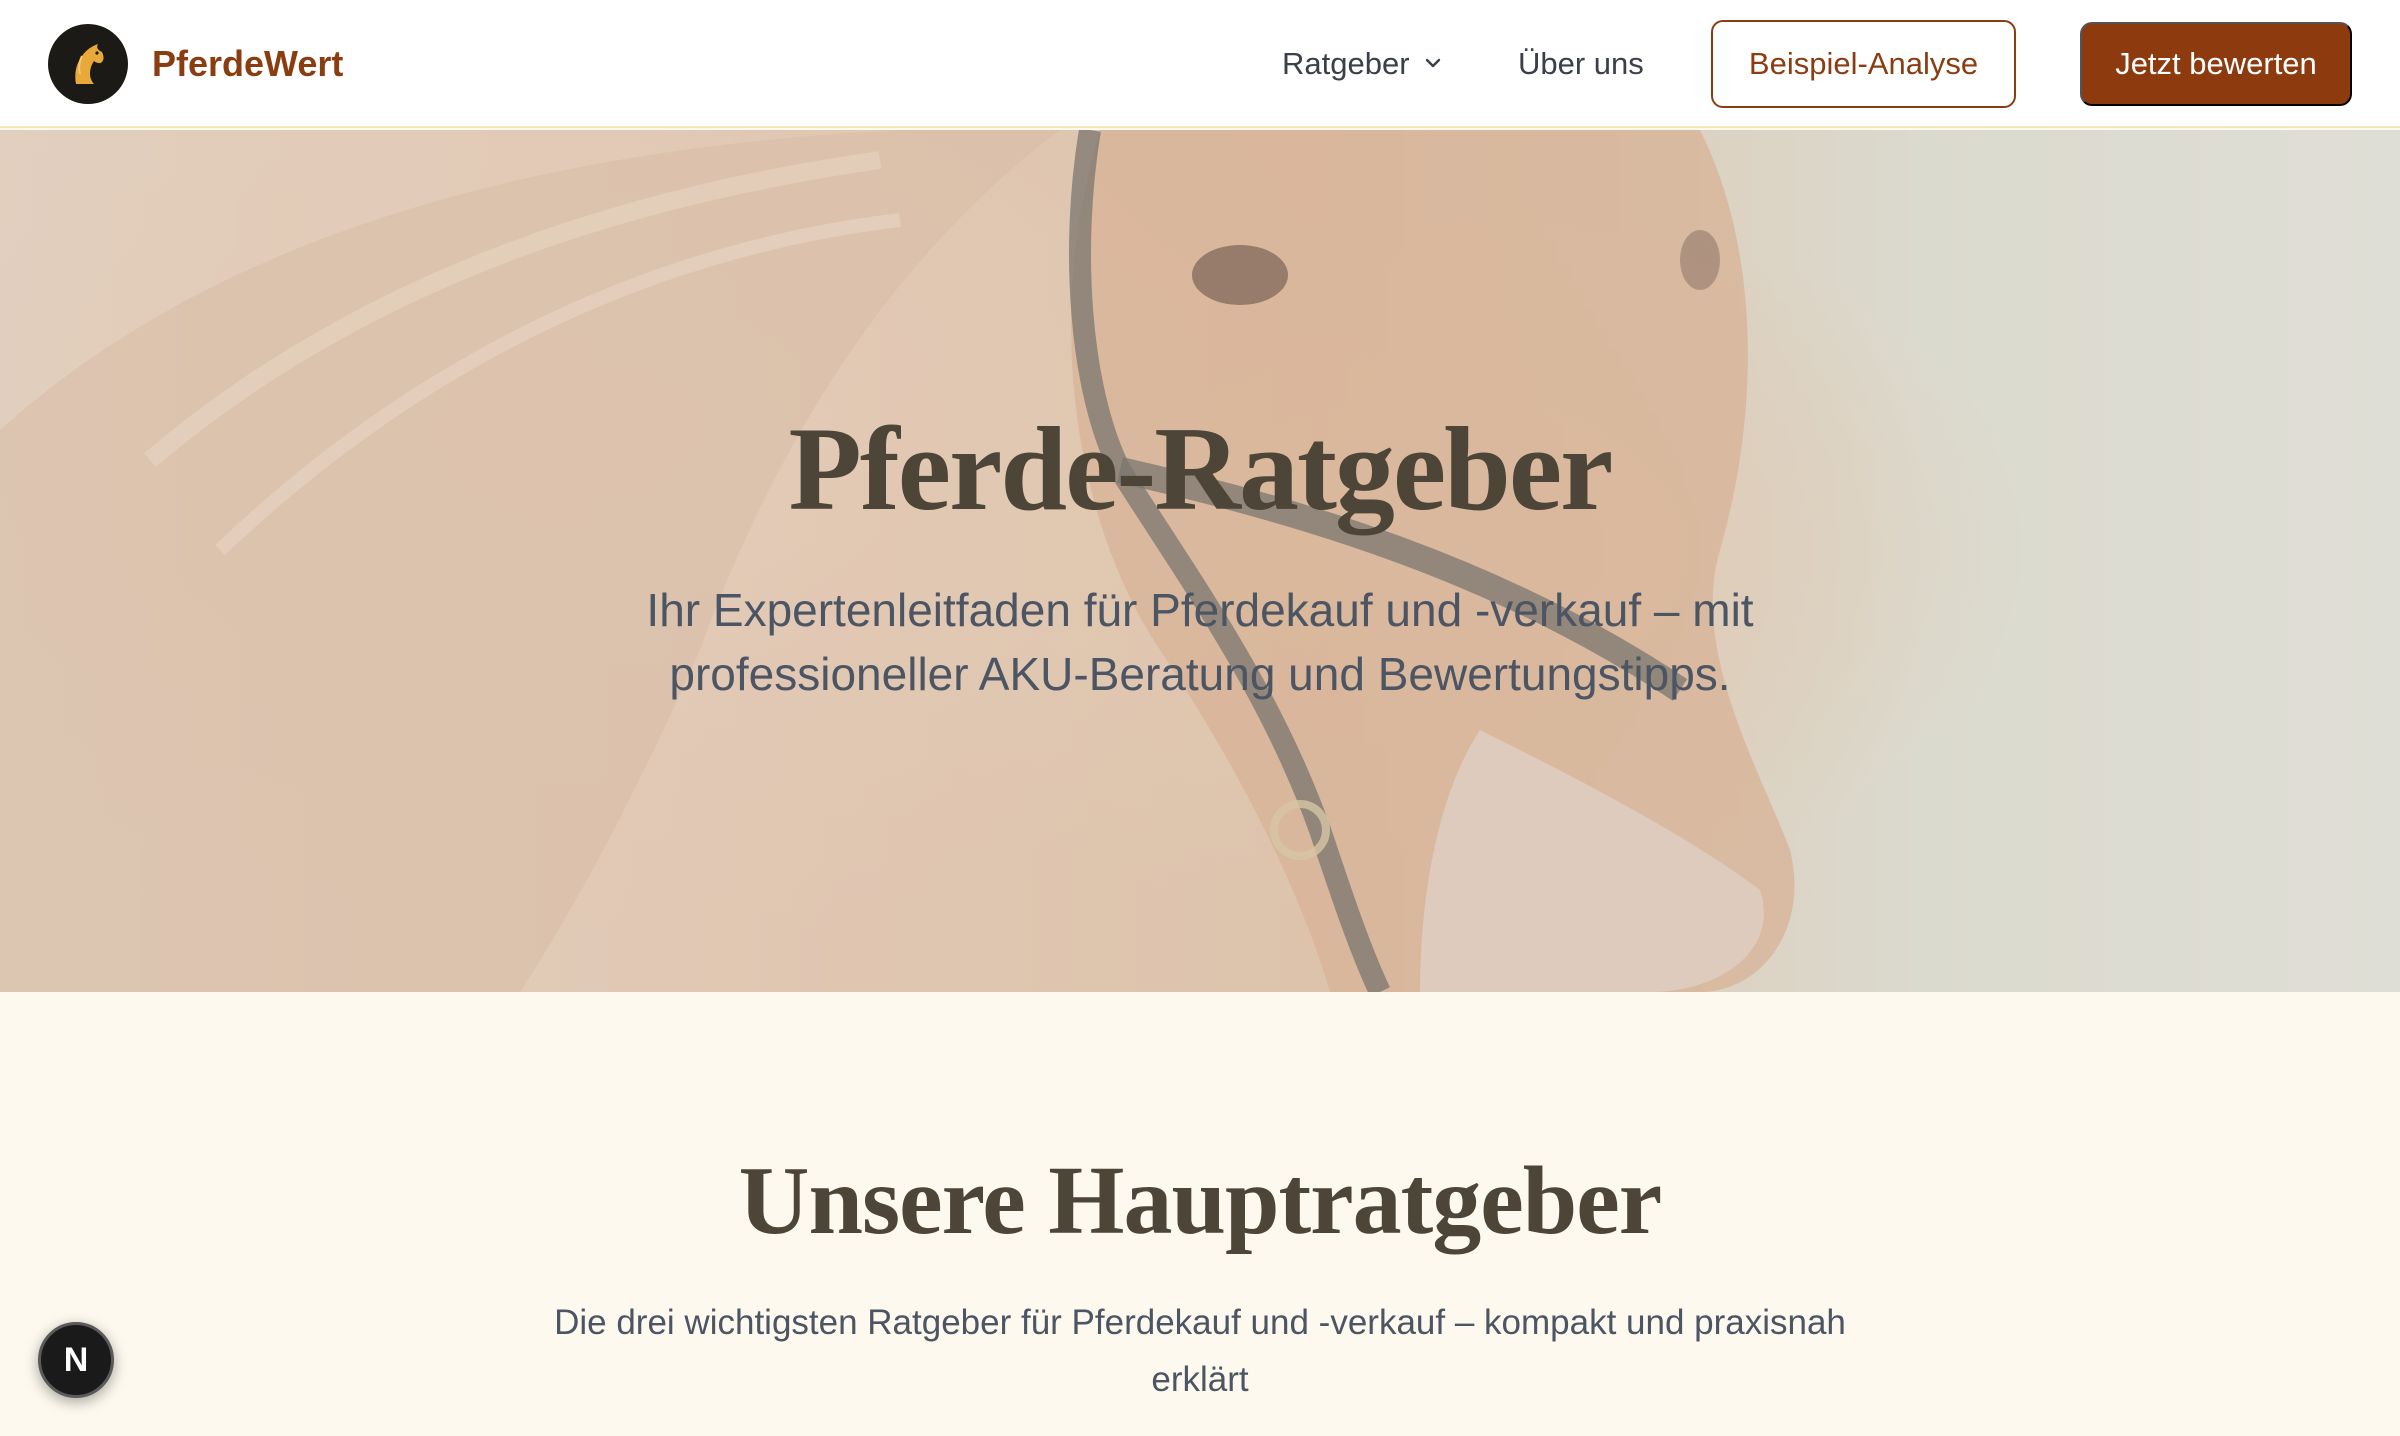  What do you see at coordinates (1346, 63) in the screenshot?
I see `nav-ratgeber-label: Ratgeber` at bounding box center [1346, 63].